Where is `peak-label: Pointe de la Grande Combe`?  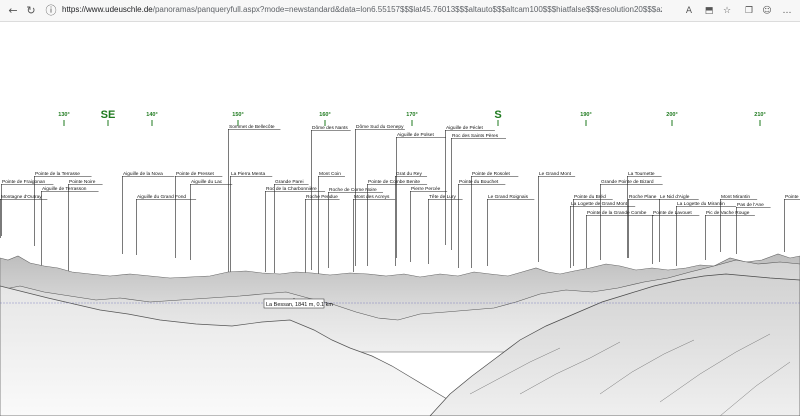
peak-label: Pointe de la Grande Combe is located at coordinates (617, 213).